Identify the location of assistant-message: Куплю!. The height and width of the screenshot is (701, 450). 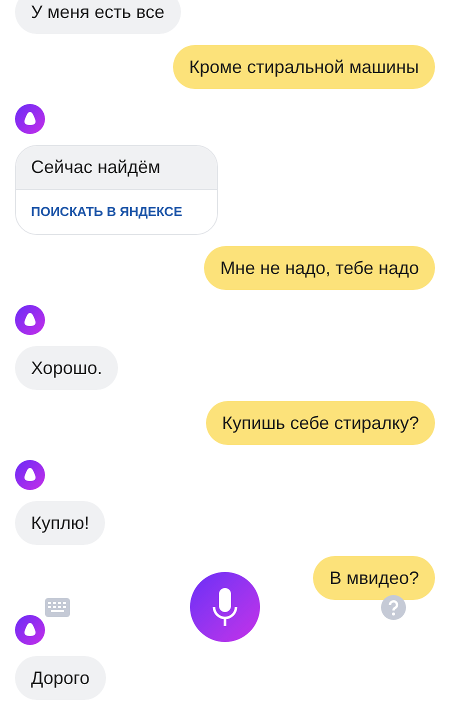
(60, 523).